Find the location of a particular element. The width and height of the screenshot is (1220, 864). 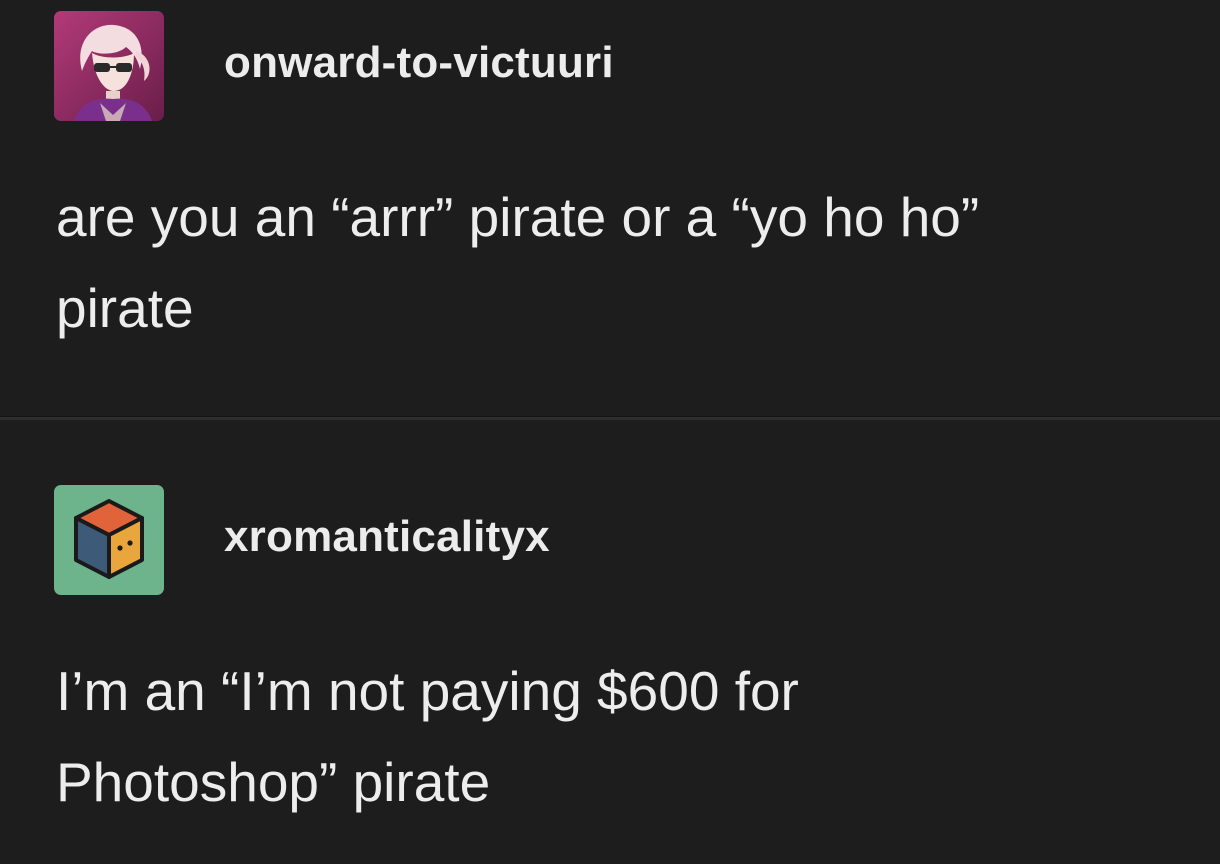

post-text-line: are you an “arrr” pirate or a “yo ho ho” is located at coordinates (518, 217).